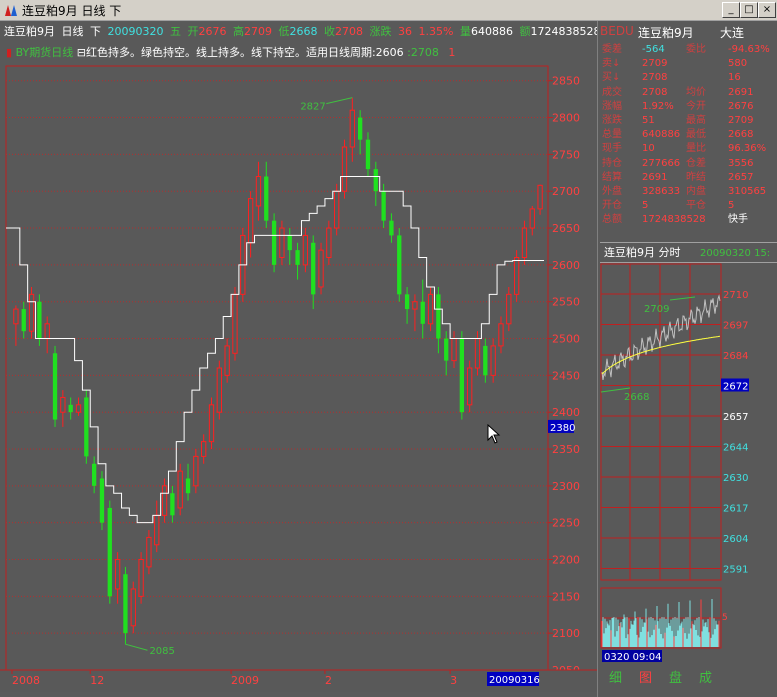 Image resolution: width=777 pixels, height=697 pixels. What do you see at coordinates (741, 177) in the screenshot?
I see `quote-v2: 2657` at bounding box center [741, 177].